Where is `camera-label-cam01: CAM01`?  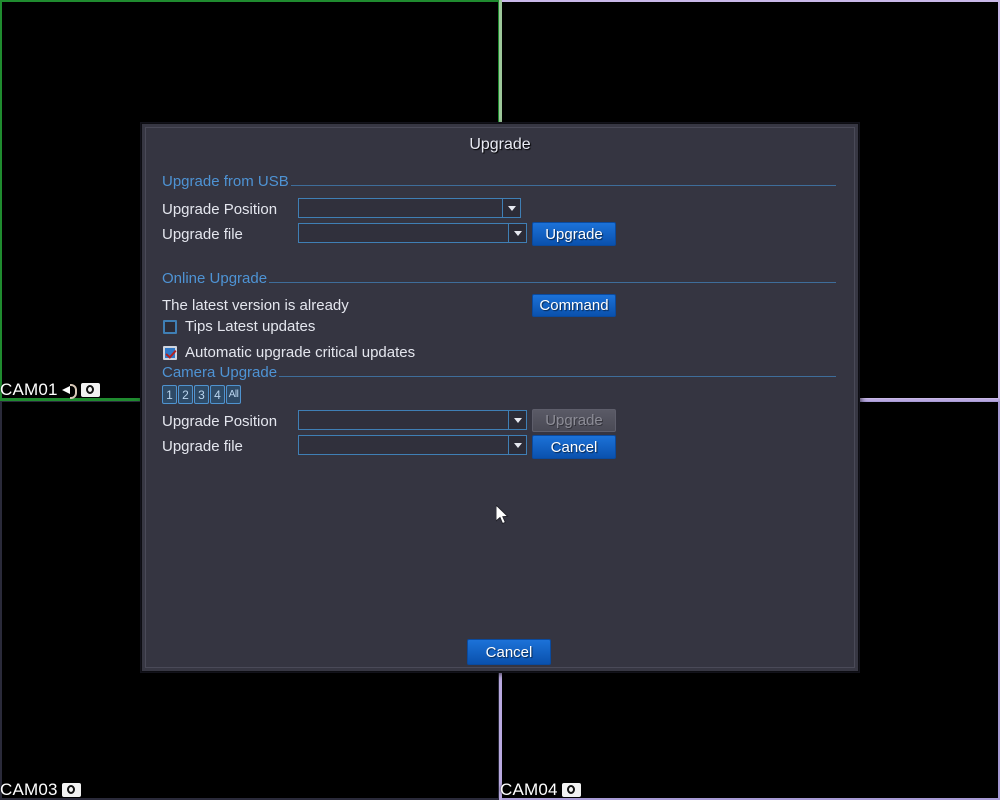 camera-label-cam01: CAM01 is located at coordinates (50, 390).